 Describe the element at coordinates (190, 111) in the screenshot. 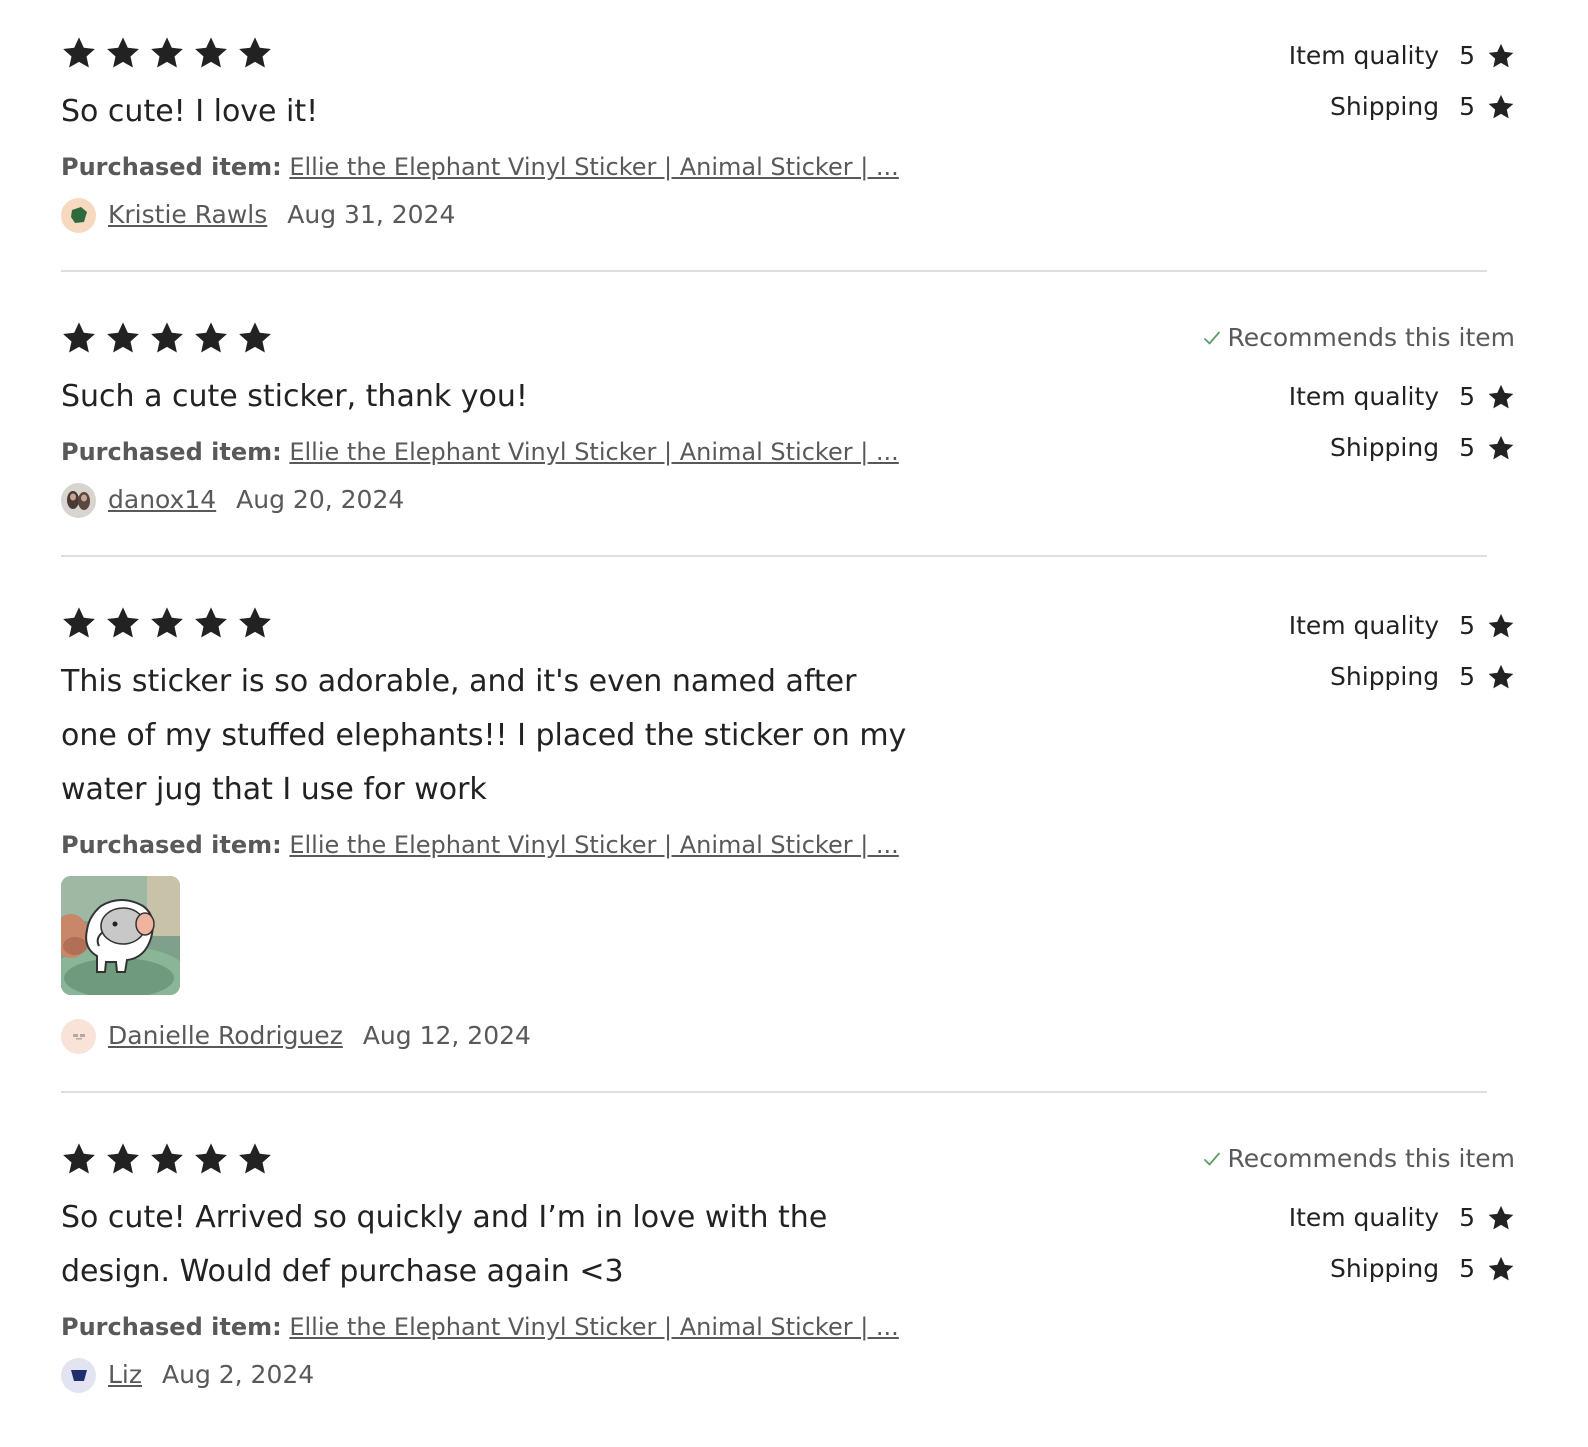

I see `review-text: So cute! I love it!` at that location.